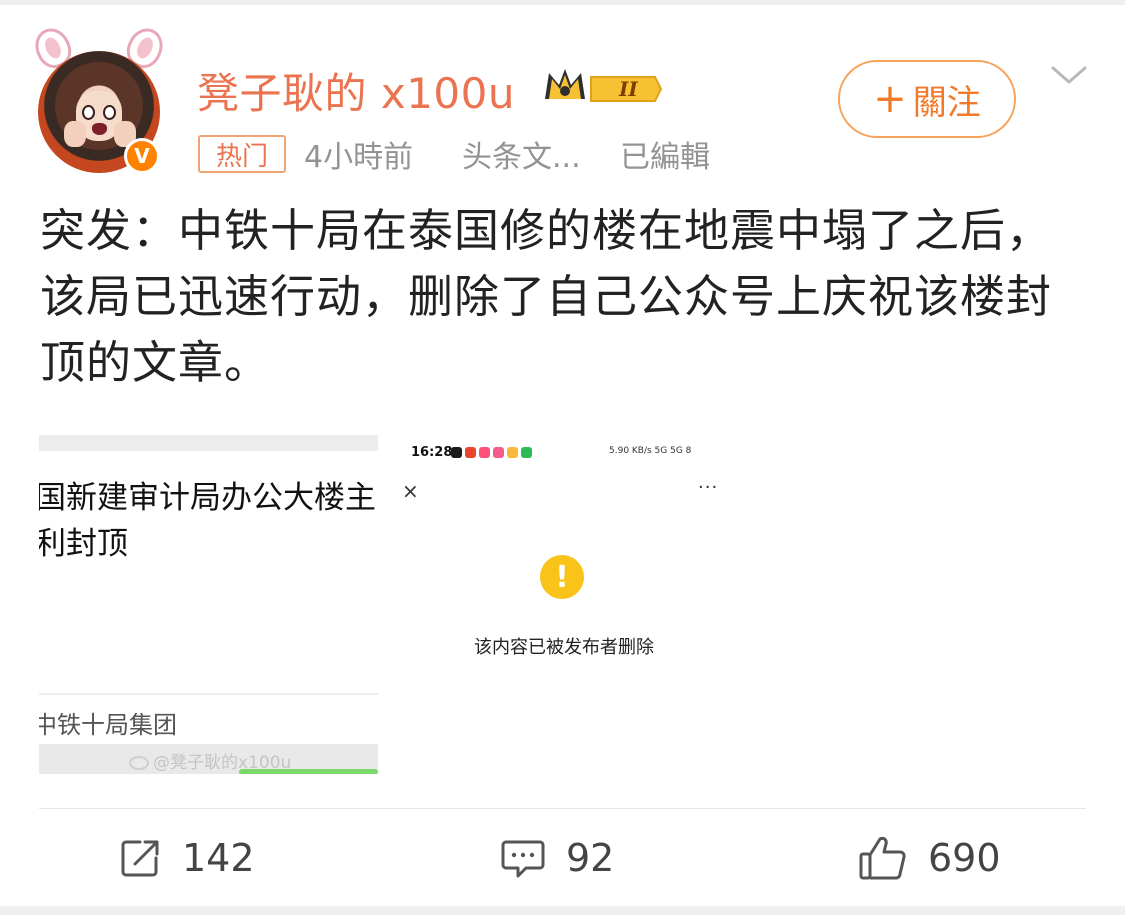  What do you see at coordinates (75, 134) in the screenshot?
I see `avatar-hand` at bounding box center [75, 134].